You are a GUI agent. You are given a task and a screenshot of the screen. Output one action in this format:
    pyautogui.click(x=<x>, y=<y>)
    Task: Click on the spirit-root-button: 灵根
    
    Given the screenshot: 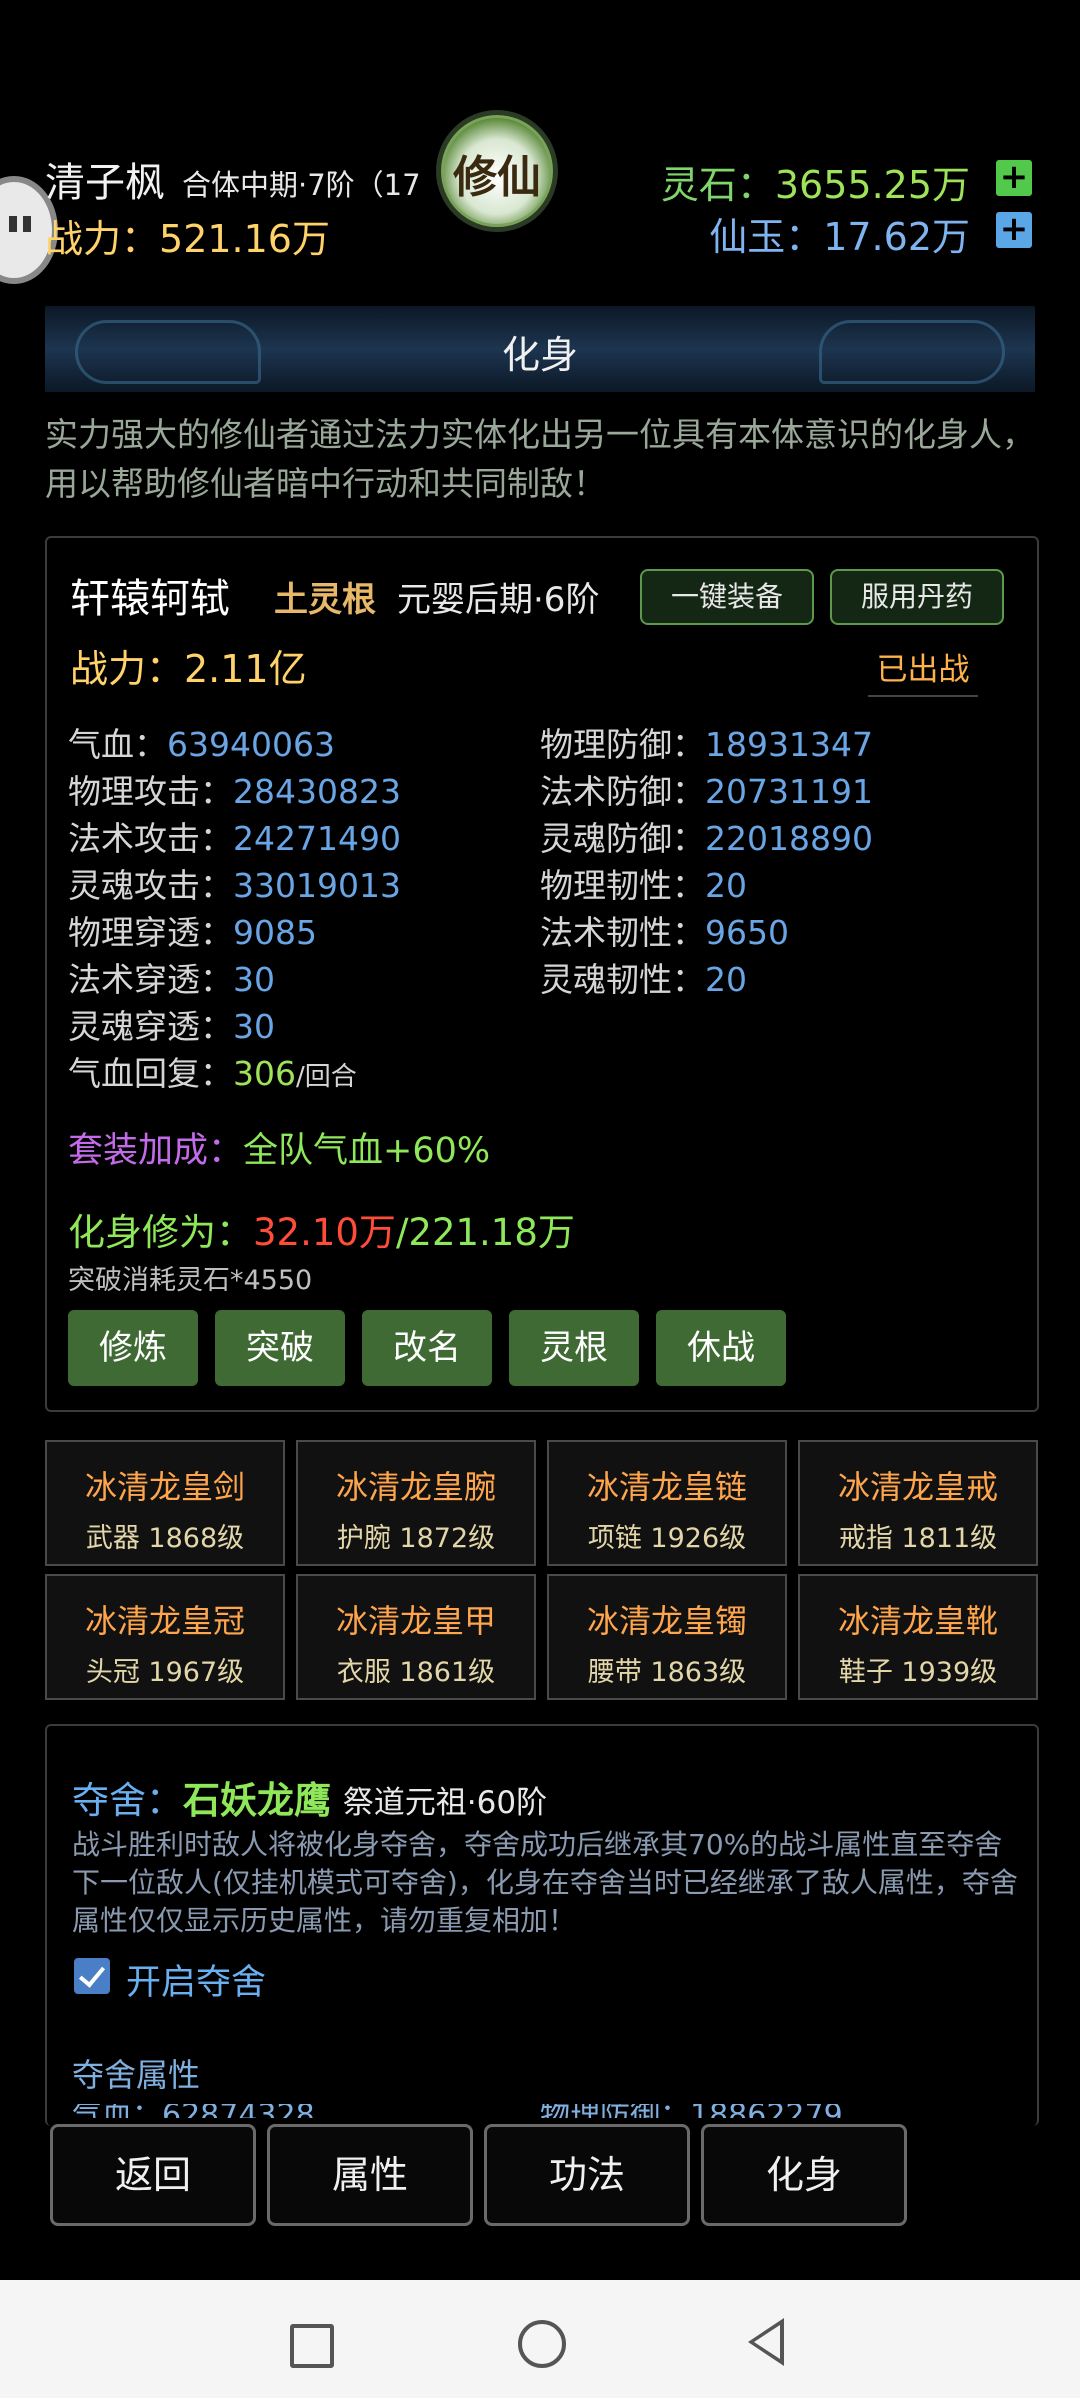 What is the action you would take?
    pyautogui.click(x=574, y=1348)
    